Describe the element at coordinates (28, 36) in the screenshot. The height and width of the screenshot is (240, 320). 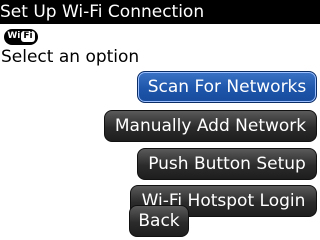
I see `wifi-badge-text-right: Fi` at that location.